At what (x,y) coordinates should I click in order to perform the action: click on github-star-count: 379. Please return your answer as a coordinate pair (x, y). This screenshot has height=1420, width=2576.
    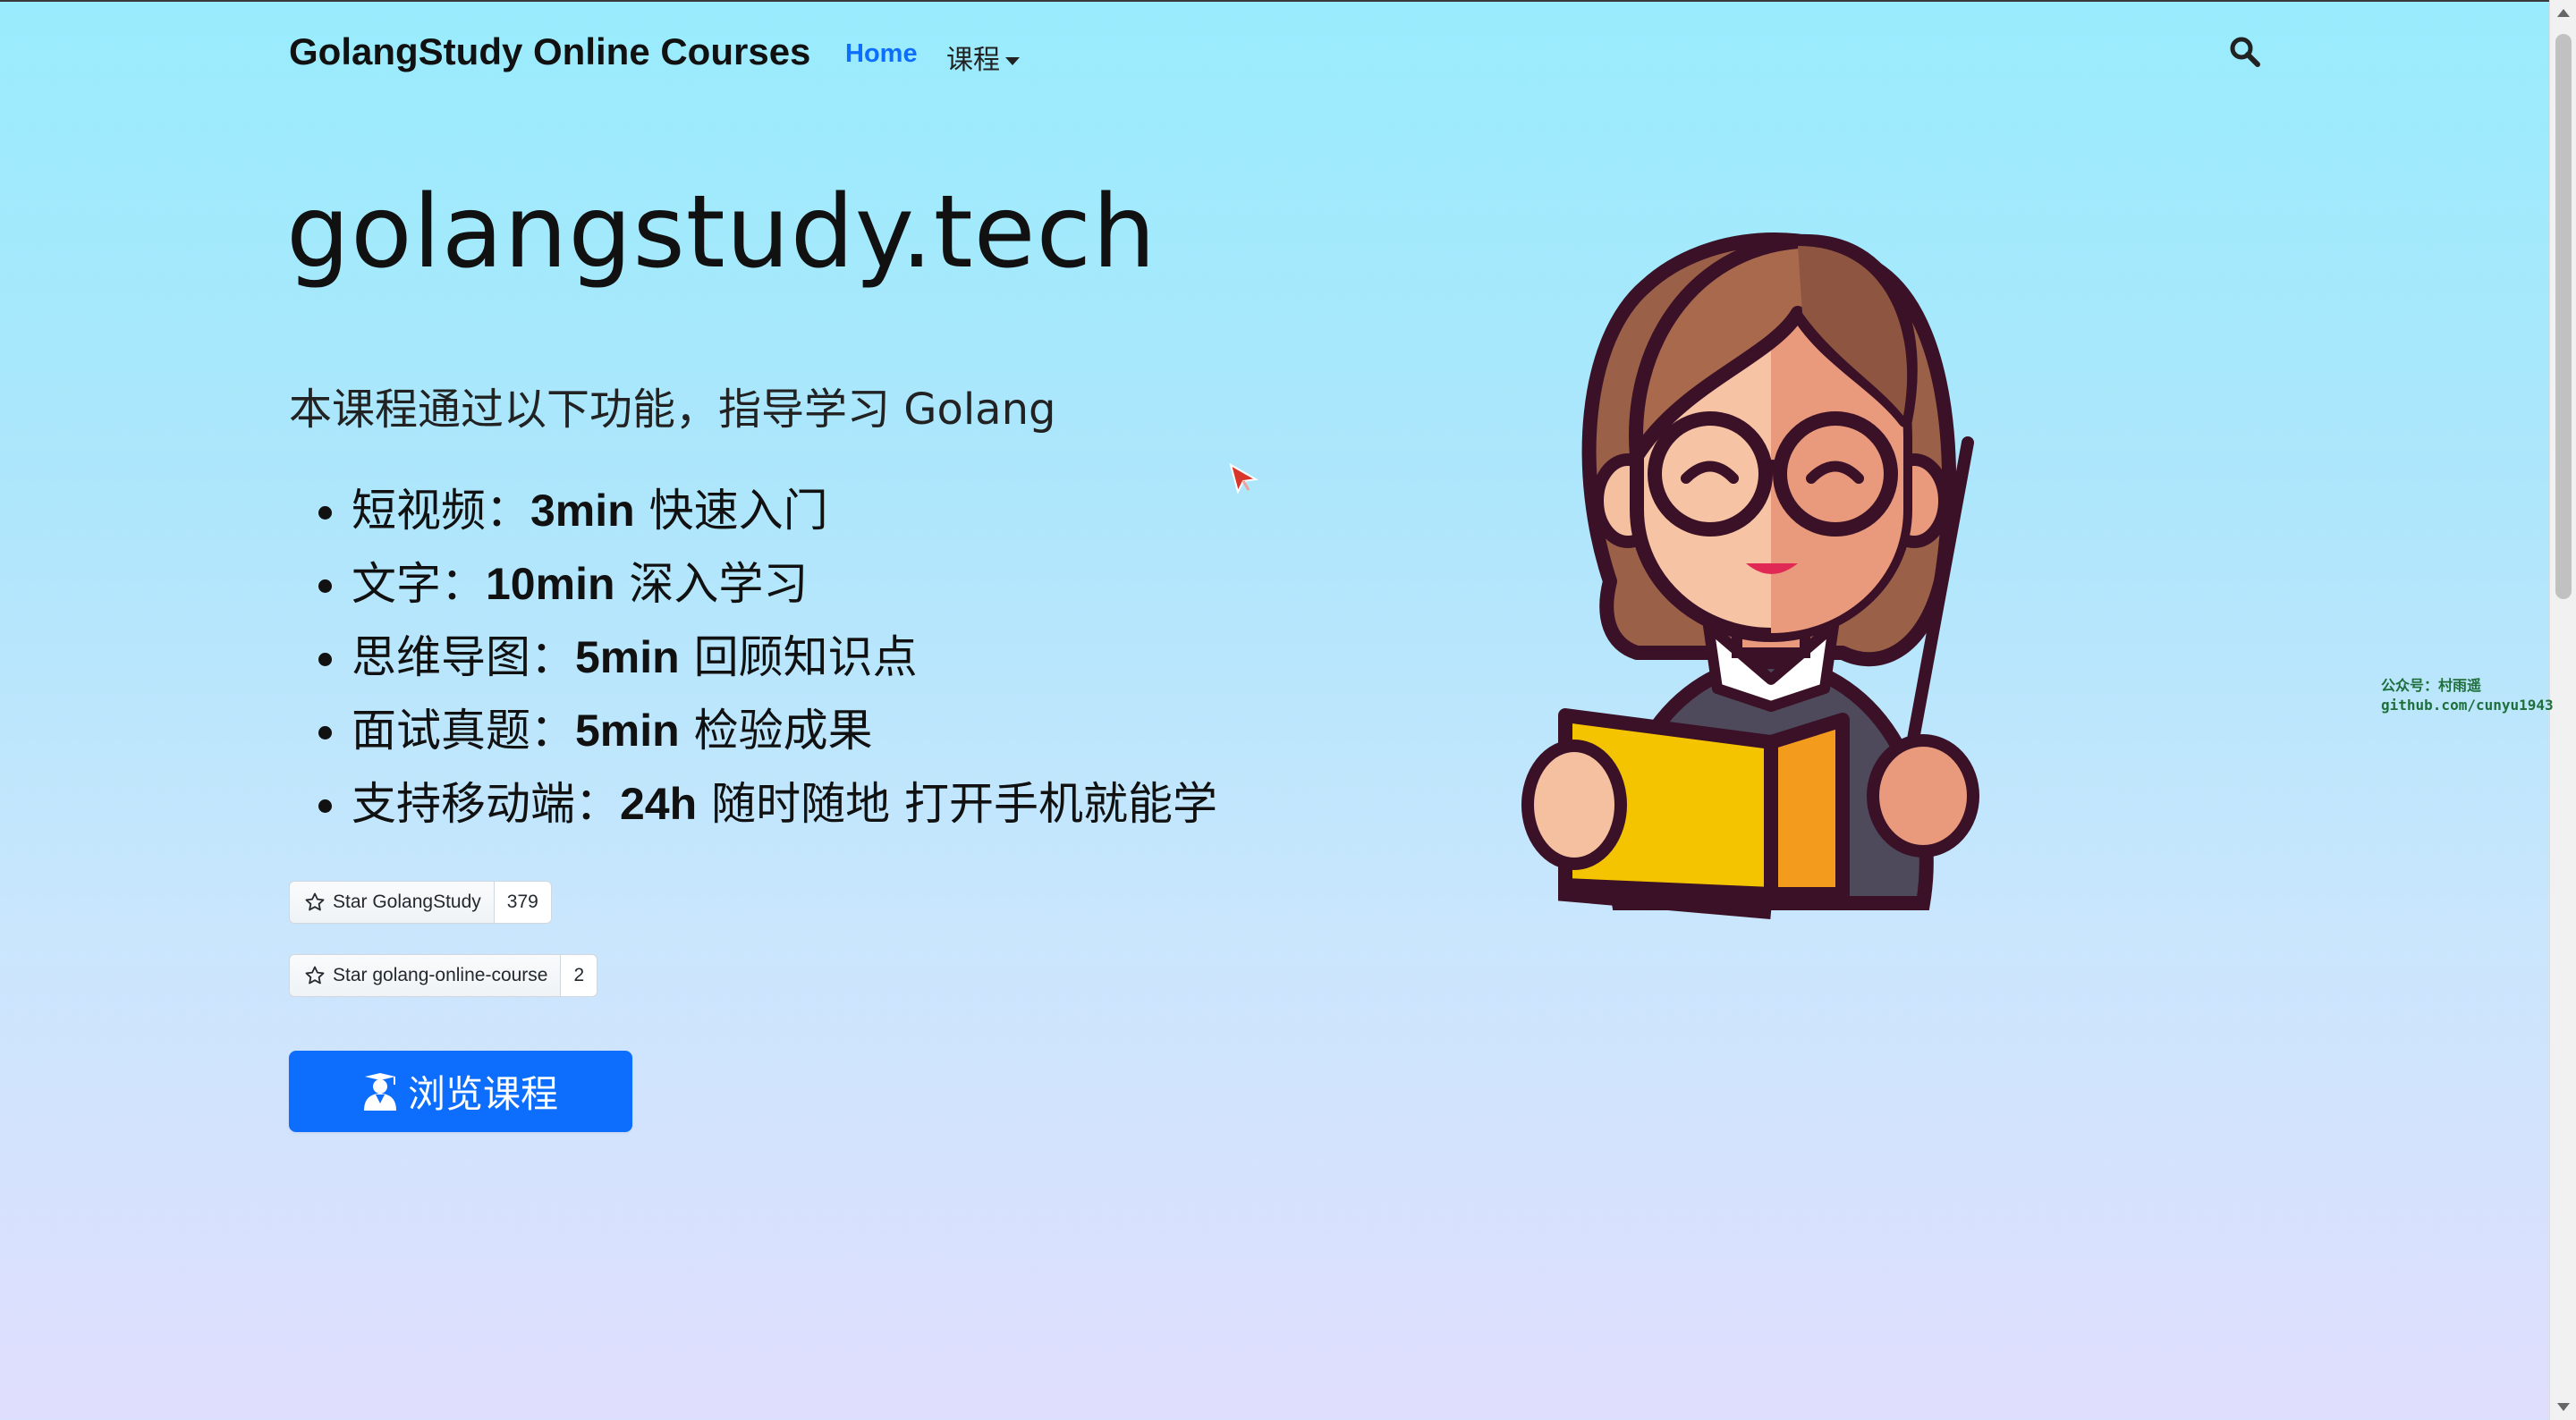
    Looking at the image, I should click on (523, 903).